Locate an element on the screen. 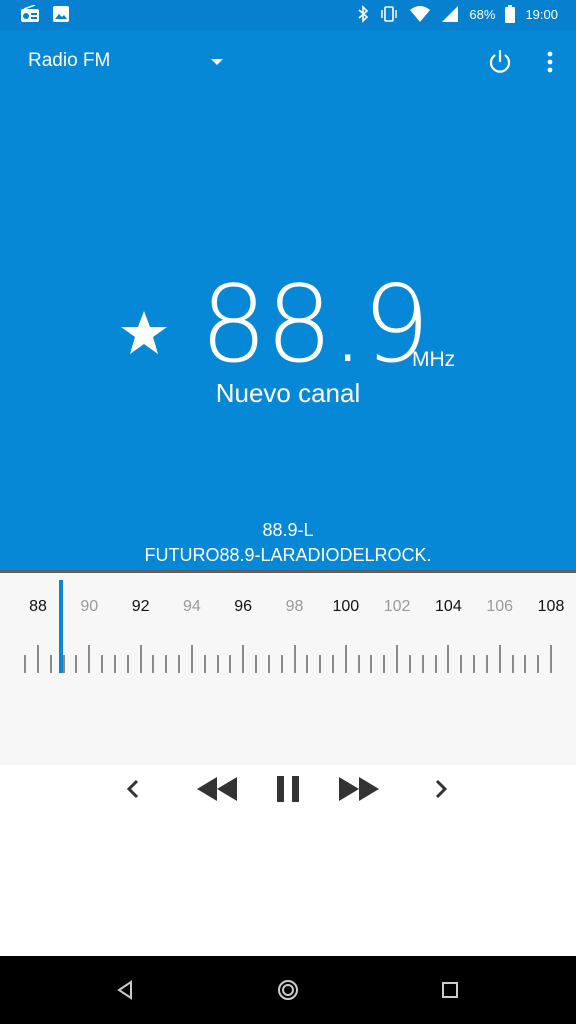 The height and width of the screenshot is (1024, 576). rds-text-line1: 88.9-L is located at coordinates (288, 530).